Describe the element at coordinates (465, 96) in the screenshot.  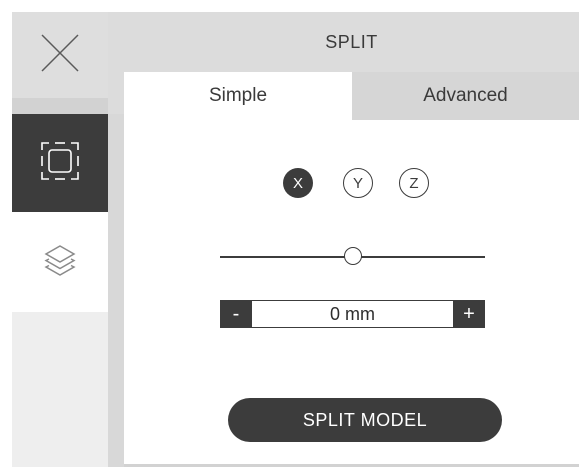
I see `tab-advanced: Advanced` at that location.